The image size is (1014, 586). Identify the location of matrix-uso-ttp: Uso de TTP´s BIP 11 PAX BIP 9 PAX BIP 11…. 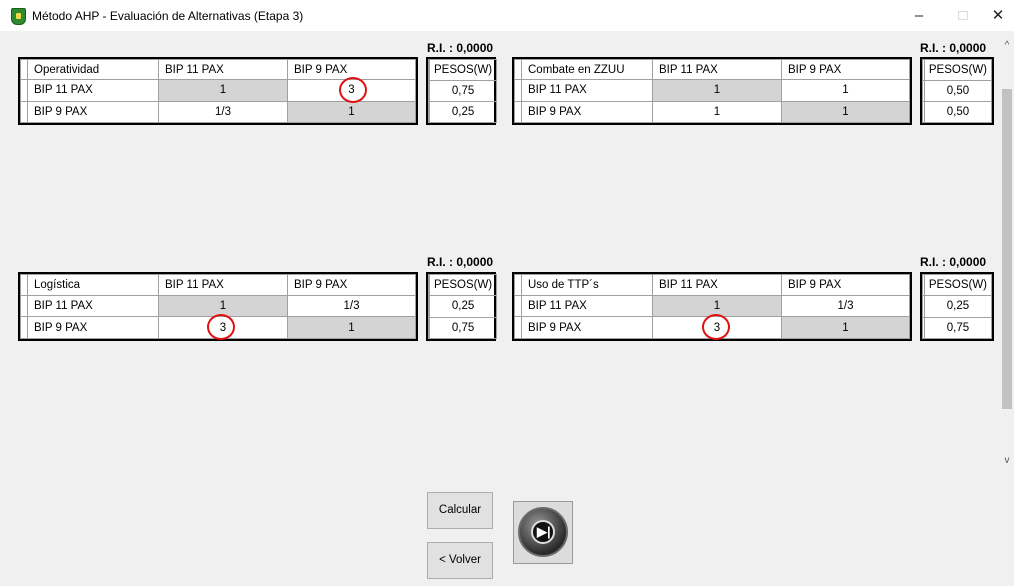
(712, 306).